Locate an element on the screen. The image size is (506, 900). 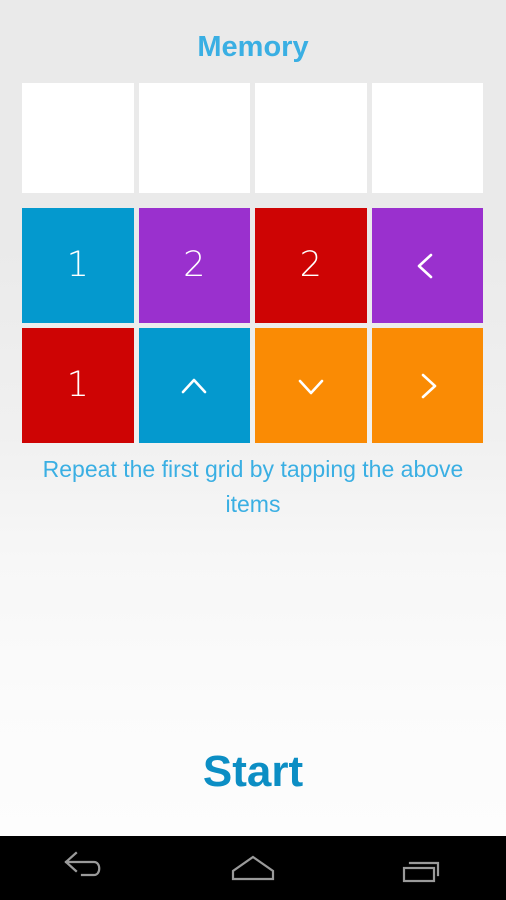
tile-chevron-left is located at coordinates (427, 265).